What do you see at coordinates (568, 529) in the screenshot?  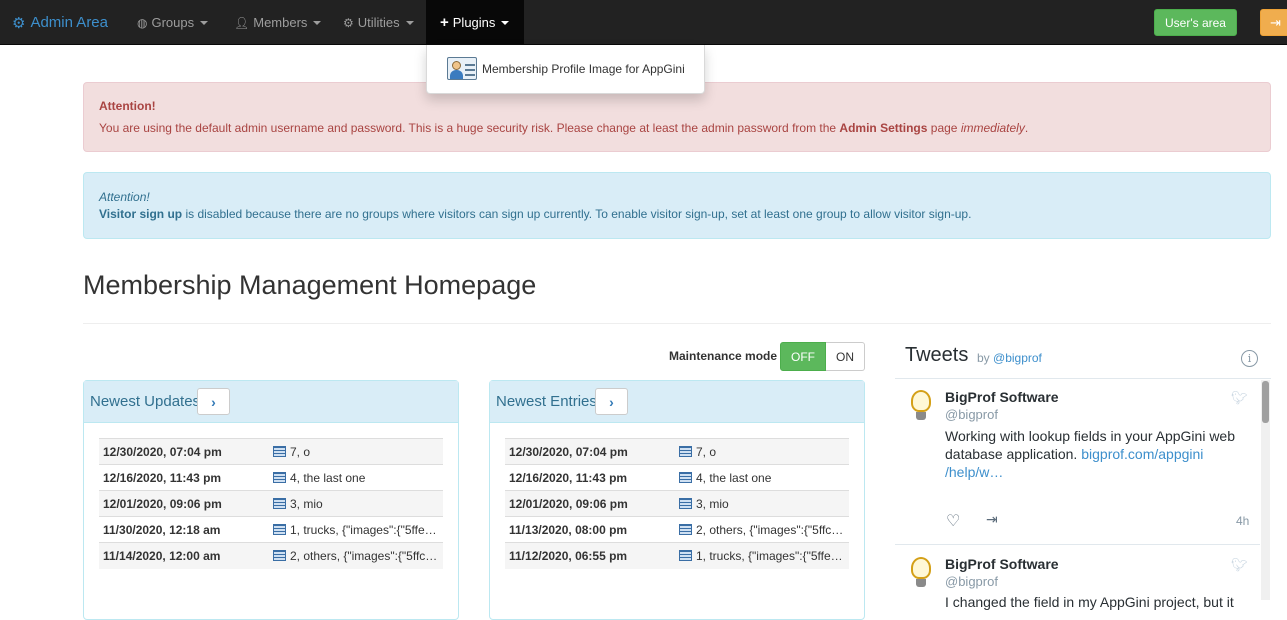 I see `row-date: 11/13/2020, 08:00 pm` at bounding box center [568, 529].